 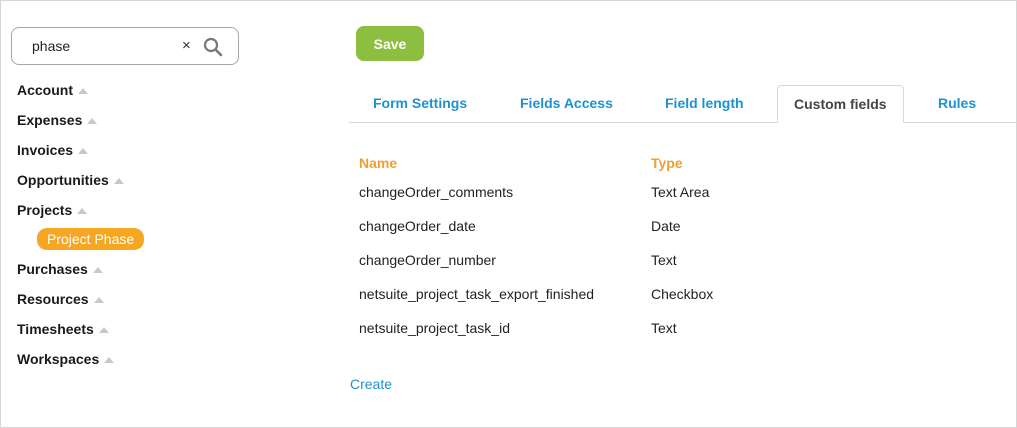 I want to click on table-row: changeOrder_date Date, so click(x=536, y=226).